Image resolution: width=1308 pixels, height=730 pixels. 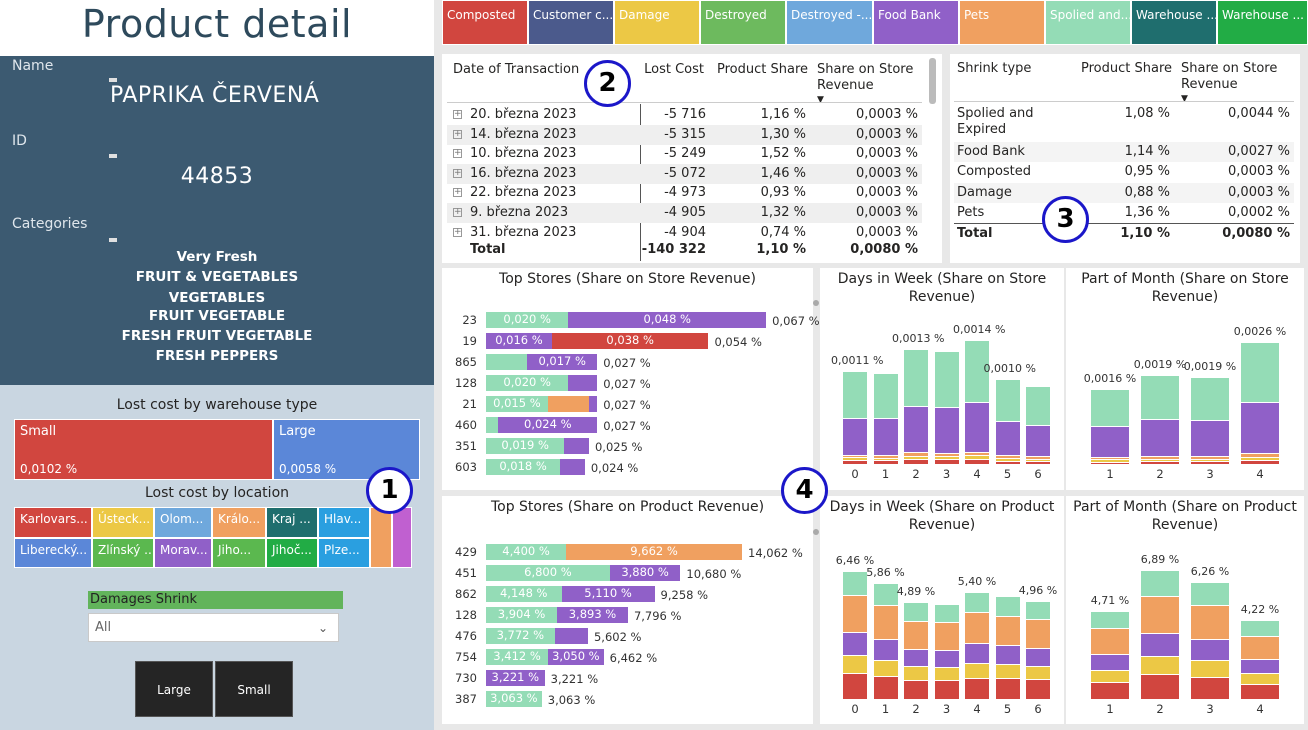 What do you see at coordinates (668, 70) in the screenshot?
I see `col-header-lost-cost: Lost Cost` at bounding box center [668, 70].